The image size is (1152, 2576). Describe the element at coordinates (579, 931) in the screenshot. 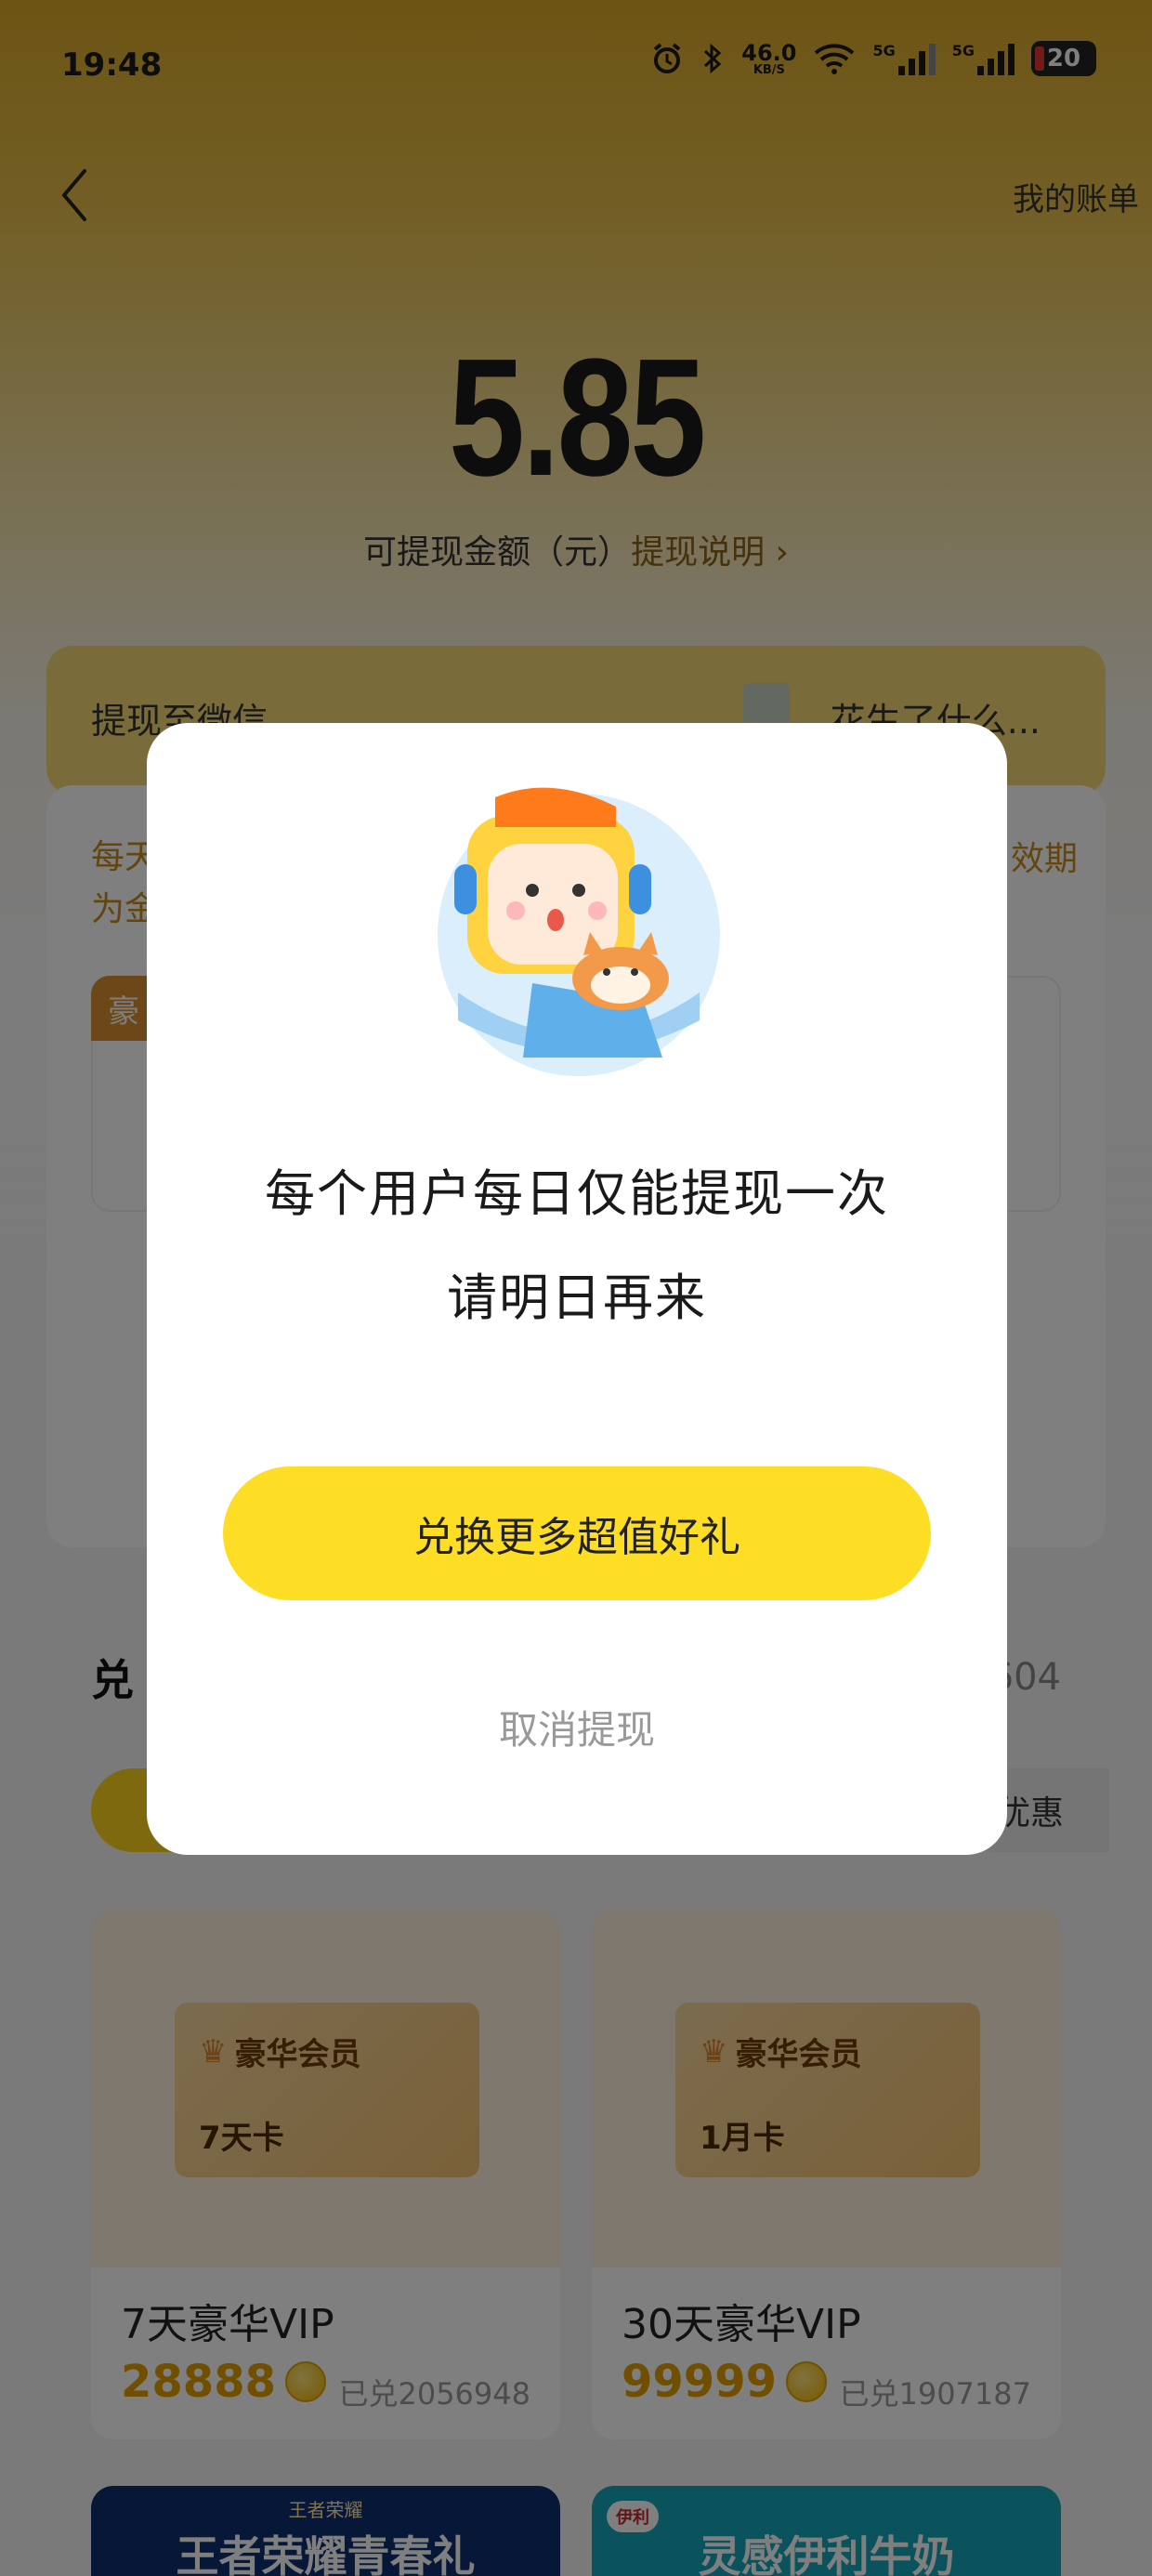

I see `mascot-illustration` at that location.